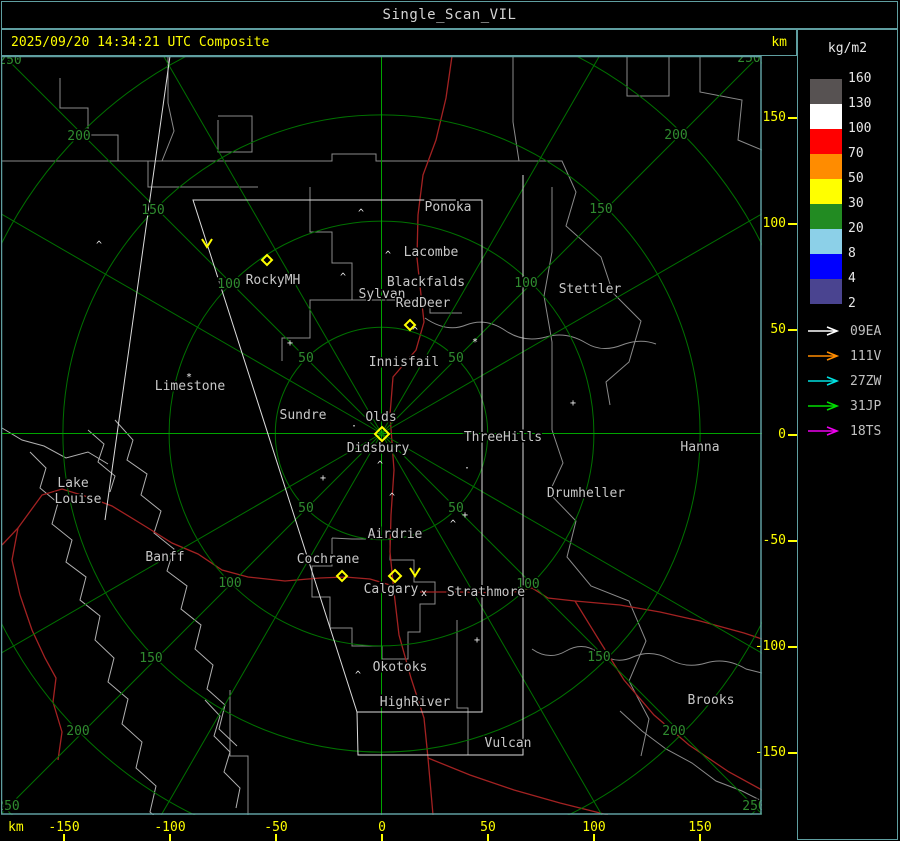  I want to click on legend-threshold-label: 2, so click(852, 303).